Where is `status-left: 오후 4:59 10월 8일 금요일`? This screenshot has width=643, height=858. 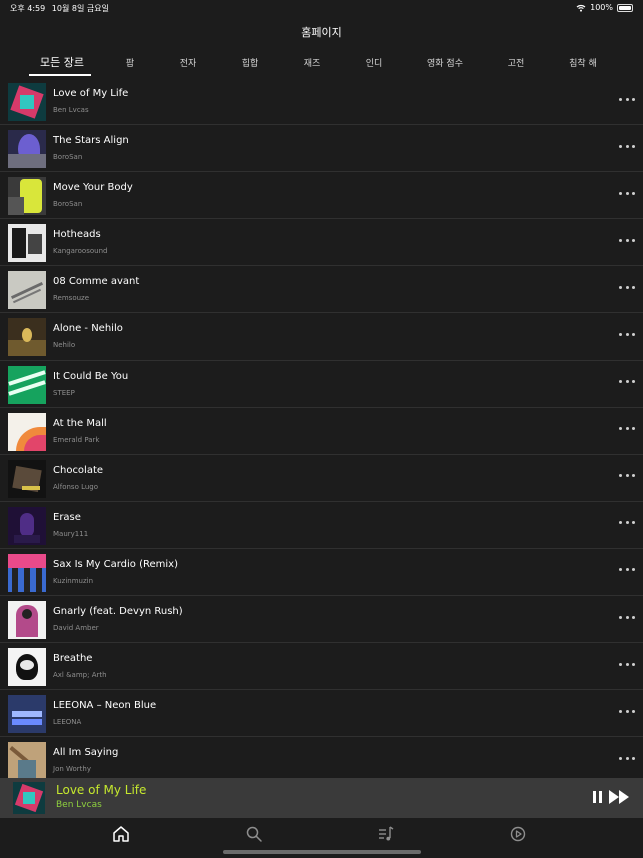 status-left: 오후 4:59 10월 8일 금요일 is located at coordinates (61, 8).